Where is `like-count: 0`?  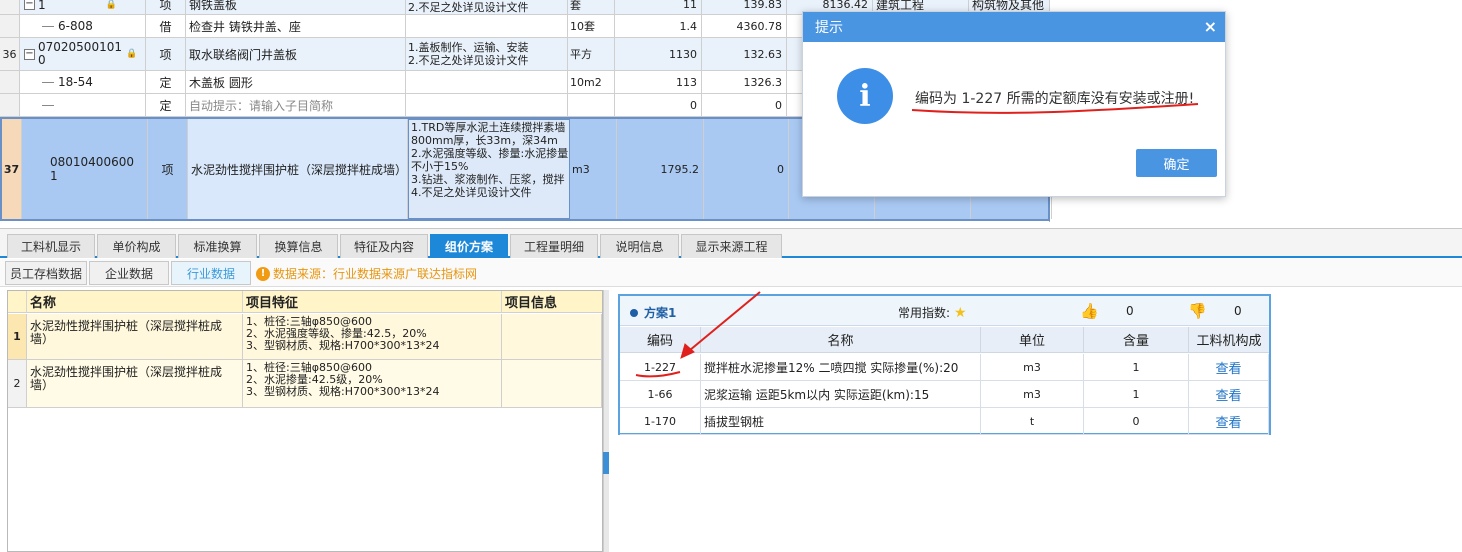 like-count: 0 is located at coordinates (1130, 311).